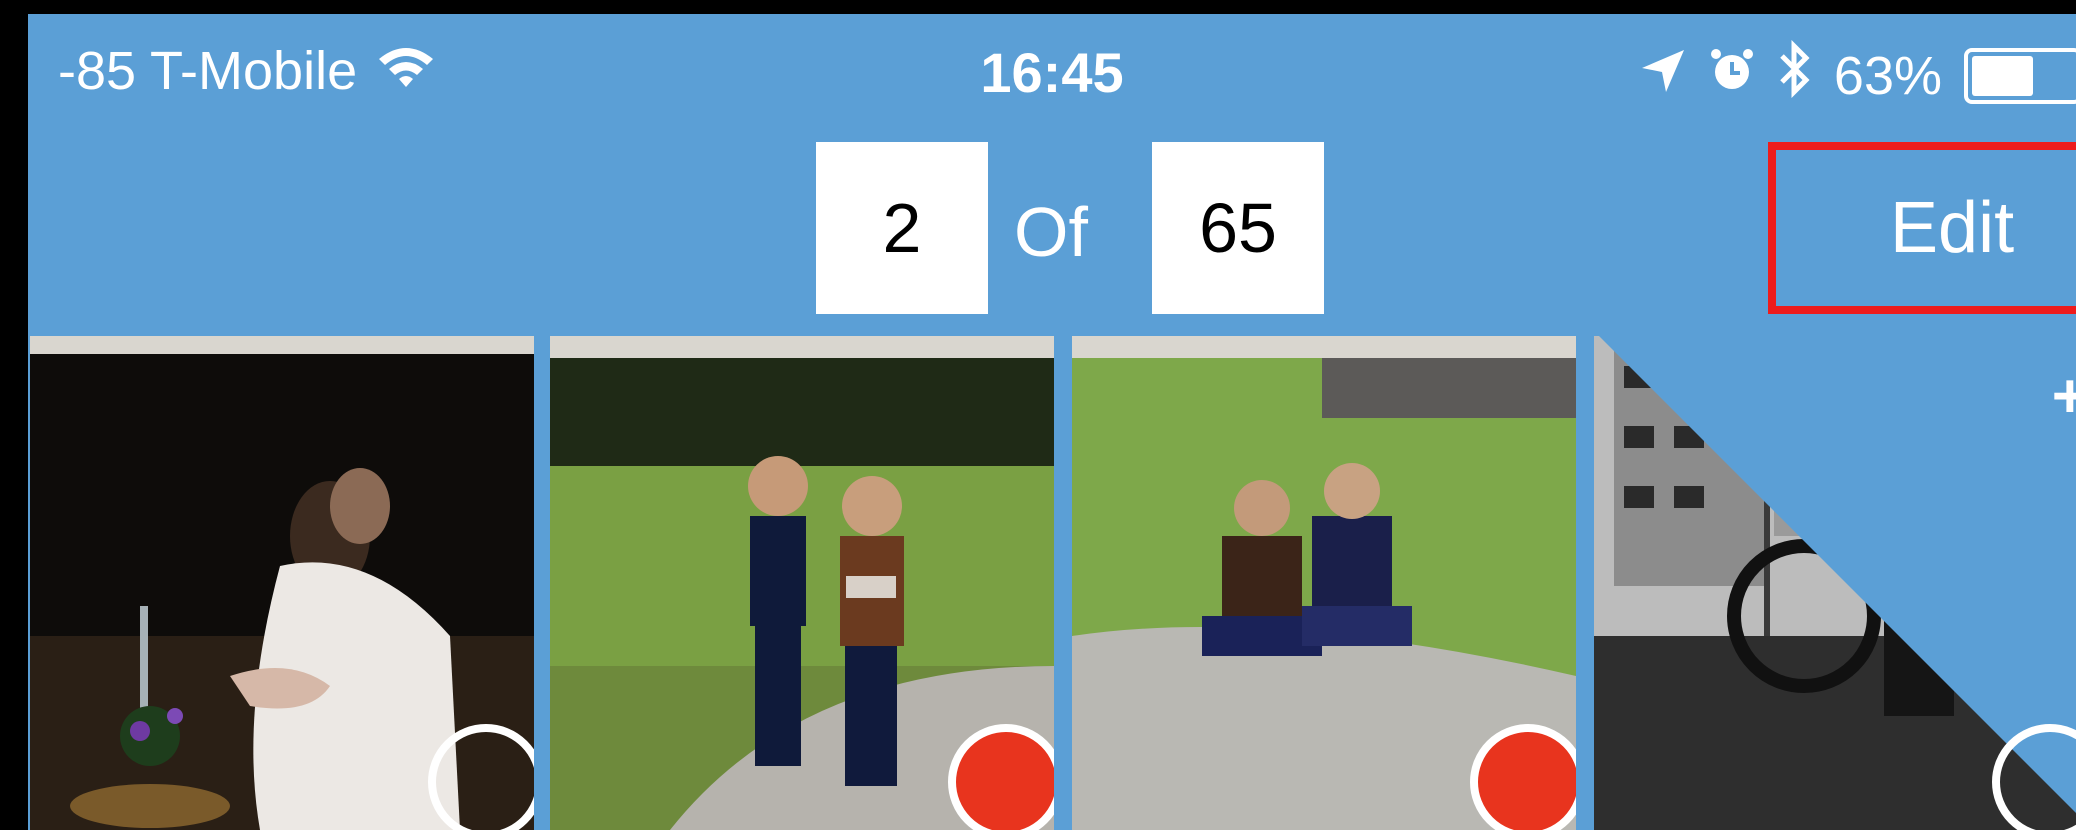 This screenshot has height=830, width=2076. Describe the element at coordinates (802, 583) in the screenshot. I see `photo-two-kids-standing` at that location.